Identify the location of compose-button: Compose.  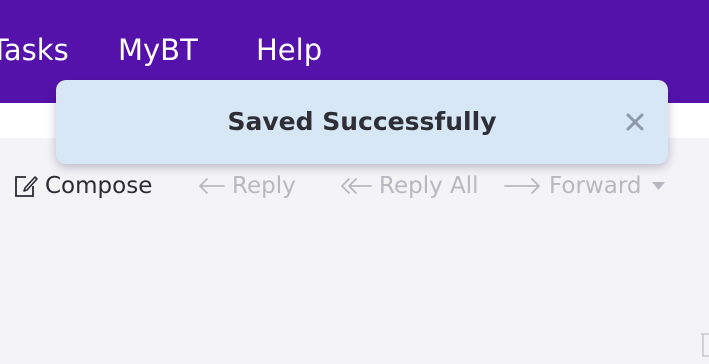
(82, 186).